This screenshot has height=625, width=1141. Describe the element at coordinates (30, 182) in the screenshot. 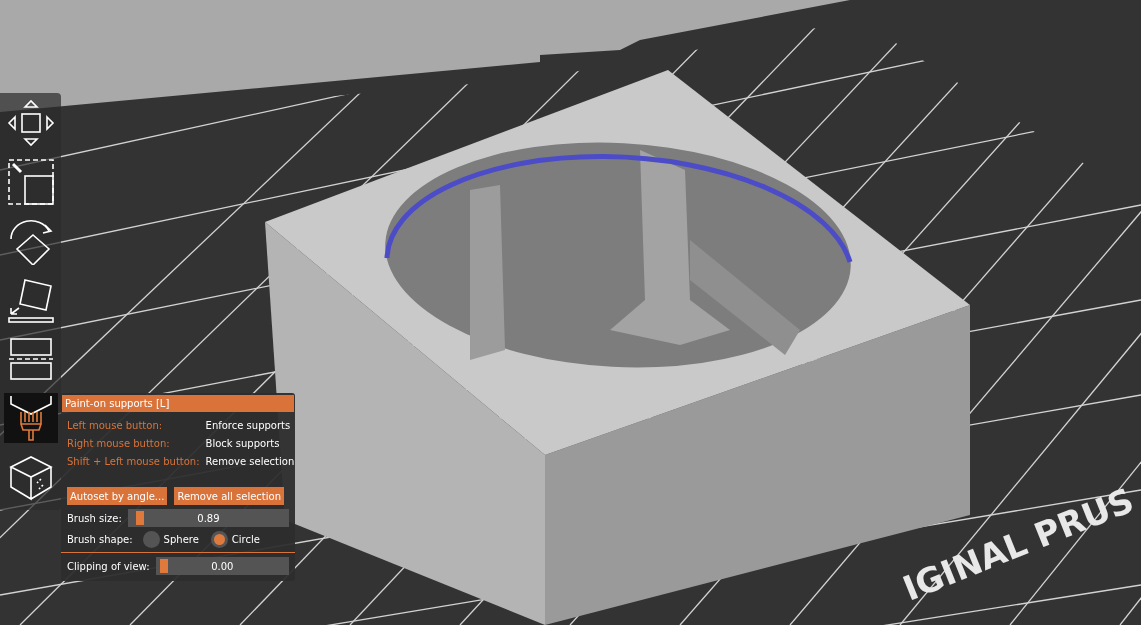

I see `scale-squares-icon` at that location.